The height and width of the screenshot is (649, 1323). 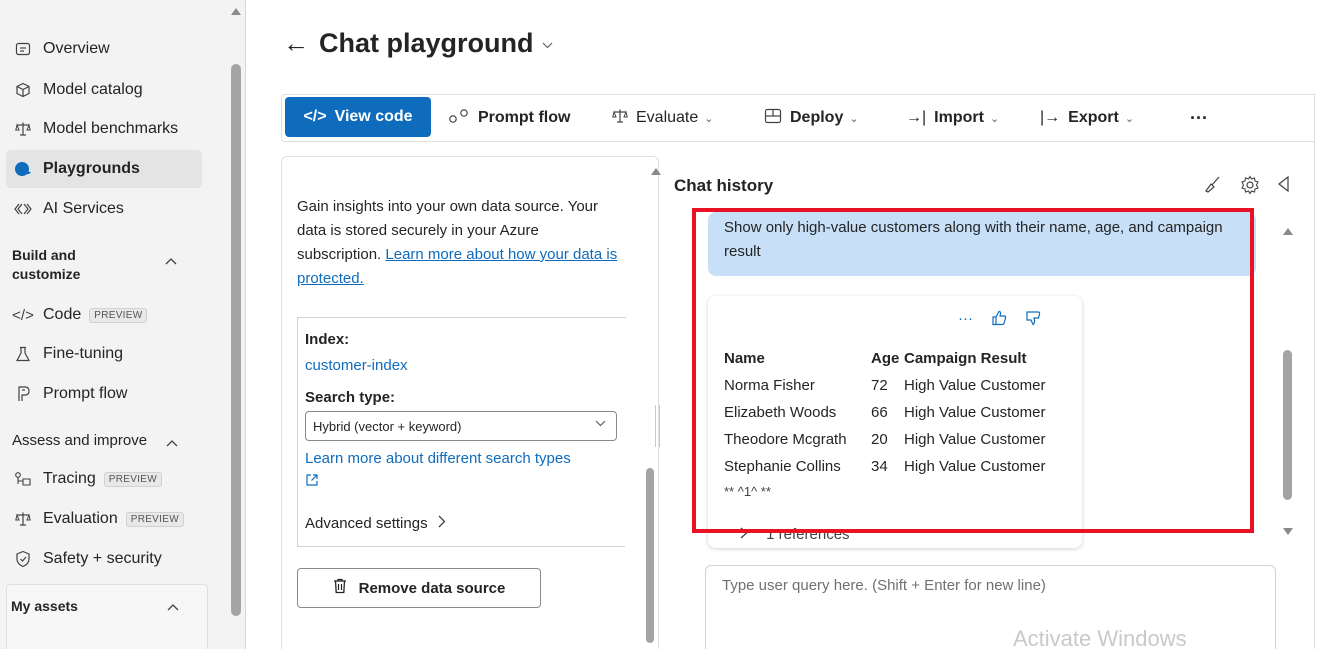 What do you see at coordinates (899, 358) in the screenshot?
I see `table-header-row: Name Age Campaign Result` at bounding box center [899, 358].